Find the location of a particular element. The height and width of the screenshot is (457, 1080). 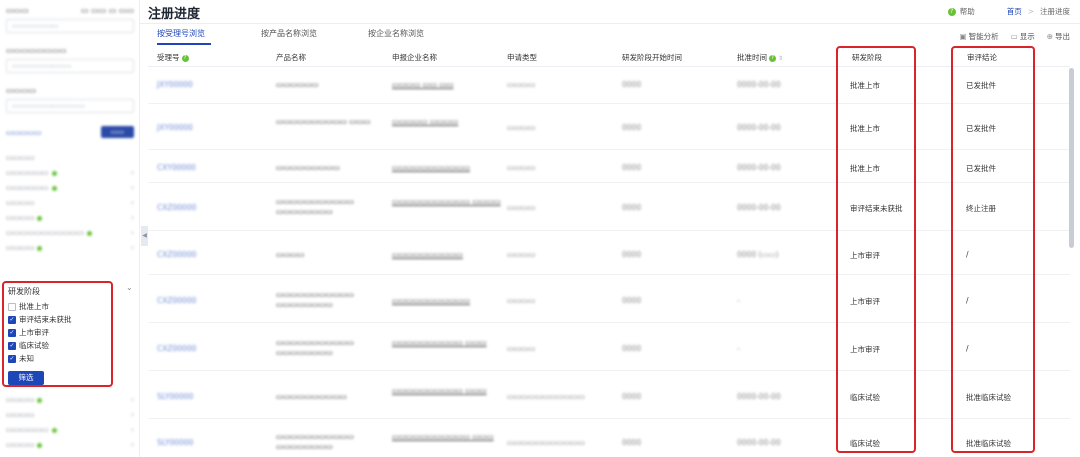

analysis-button: ▣ 智能分析 is located at coordinates (979, 36).